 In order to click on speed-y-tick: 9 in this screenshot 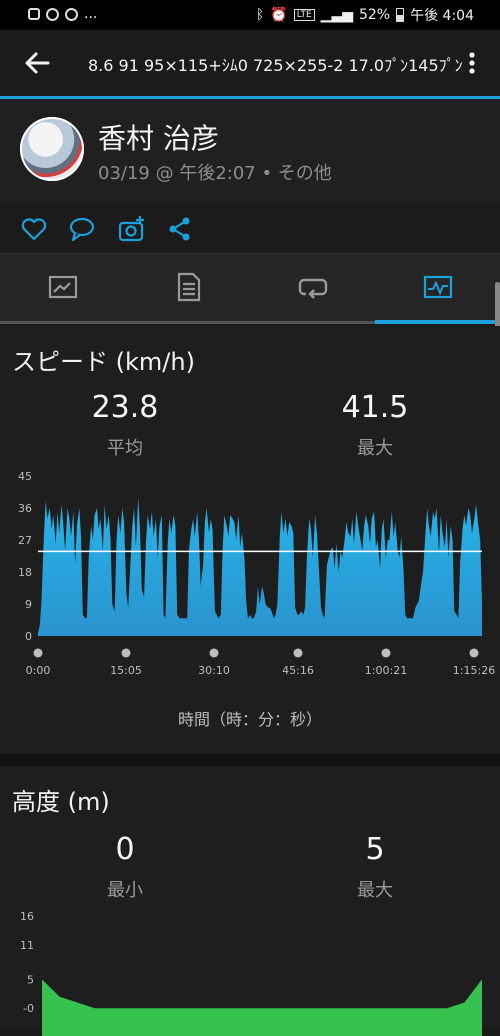, I will do `click(28, 604)`.